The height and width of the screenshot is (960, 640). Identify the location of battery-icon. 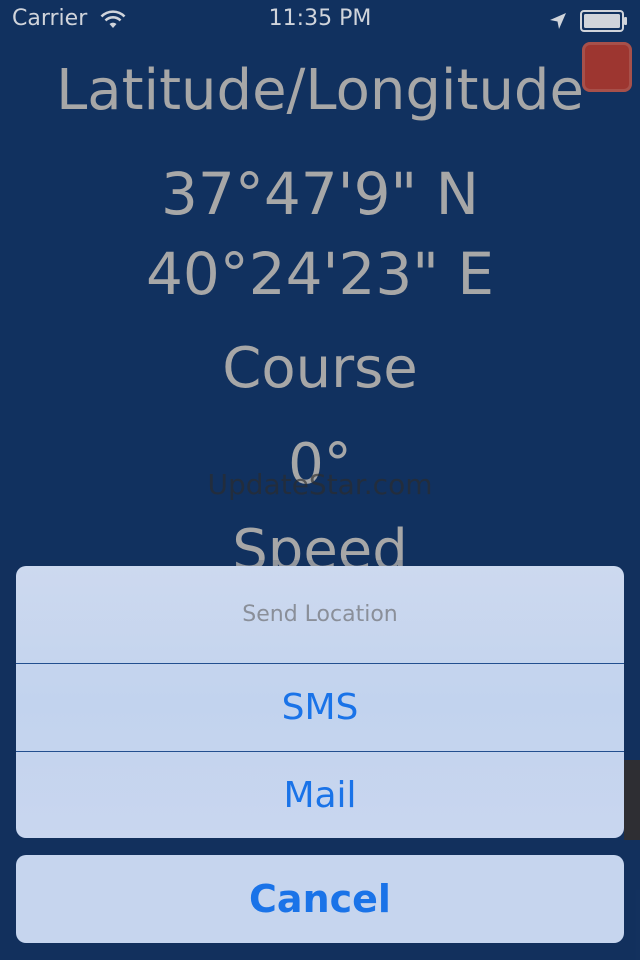
(603, 21).